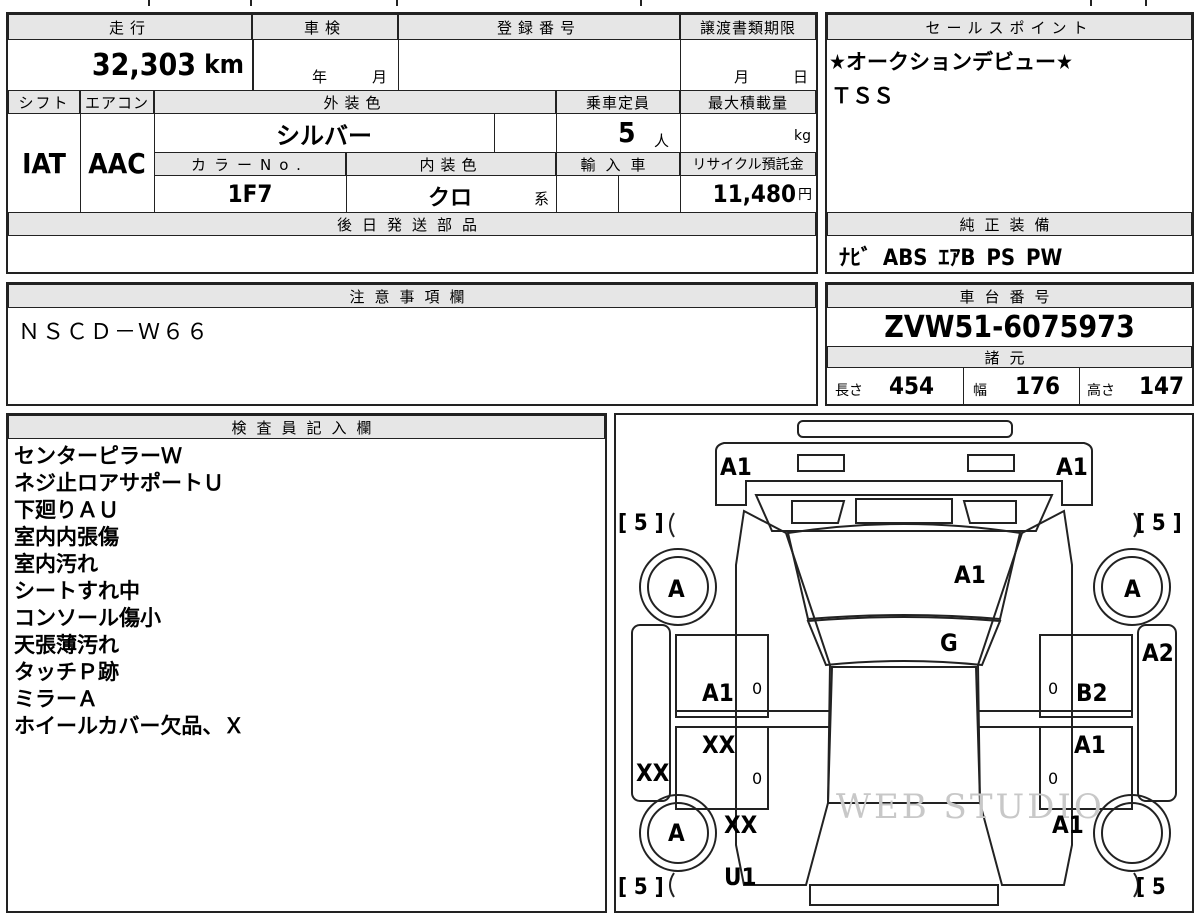 The width and height of the screenshot is (1200, 913). Describe the element at coordinates (1009, 296) in the screenshot. I see `chassis-header: 車台番号` at that location.